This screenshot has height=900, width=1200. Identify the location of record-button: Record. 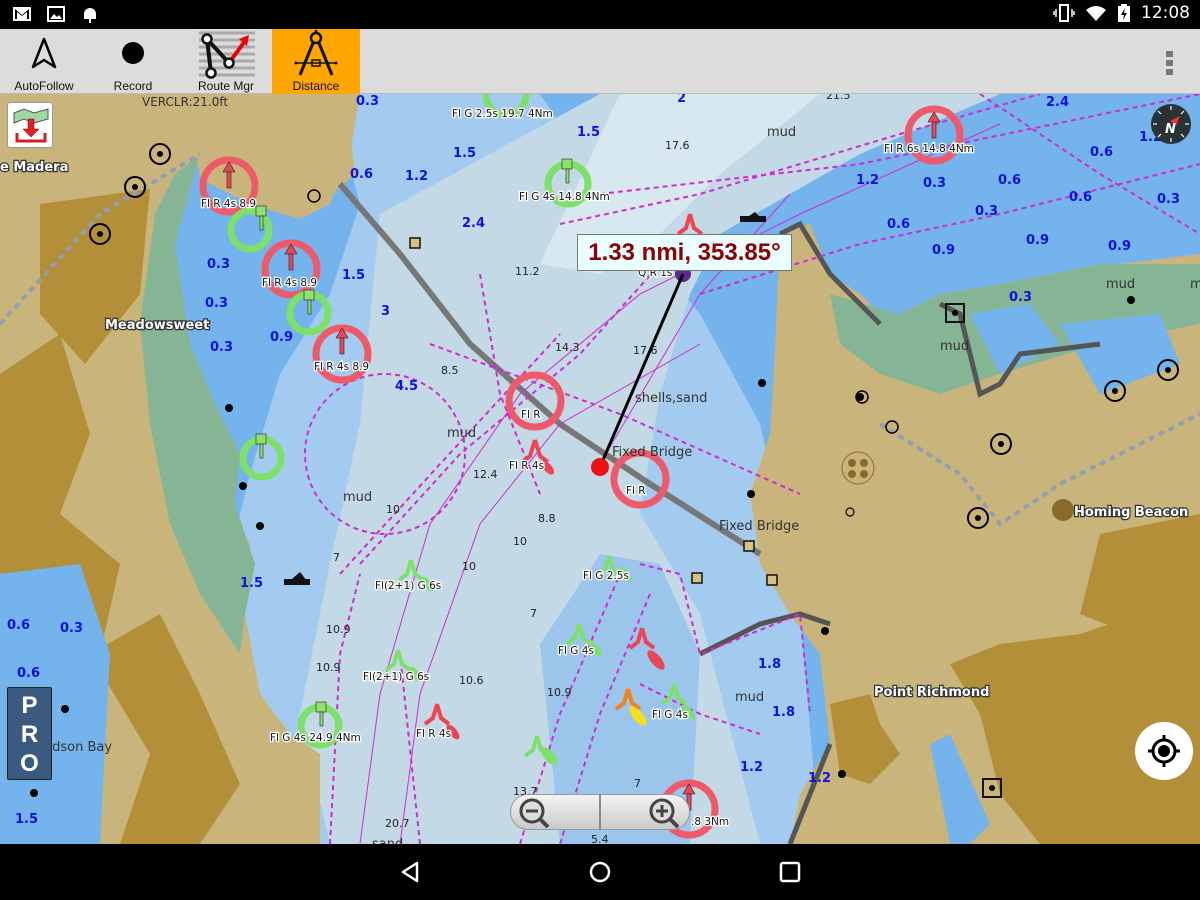
(133, 61).